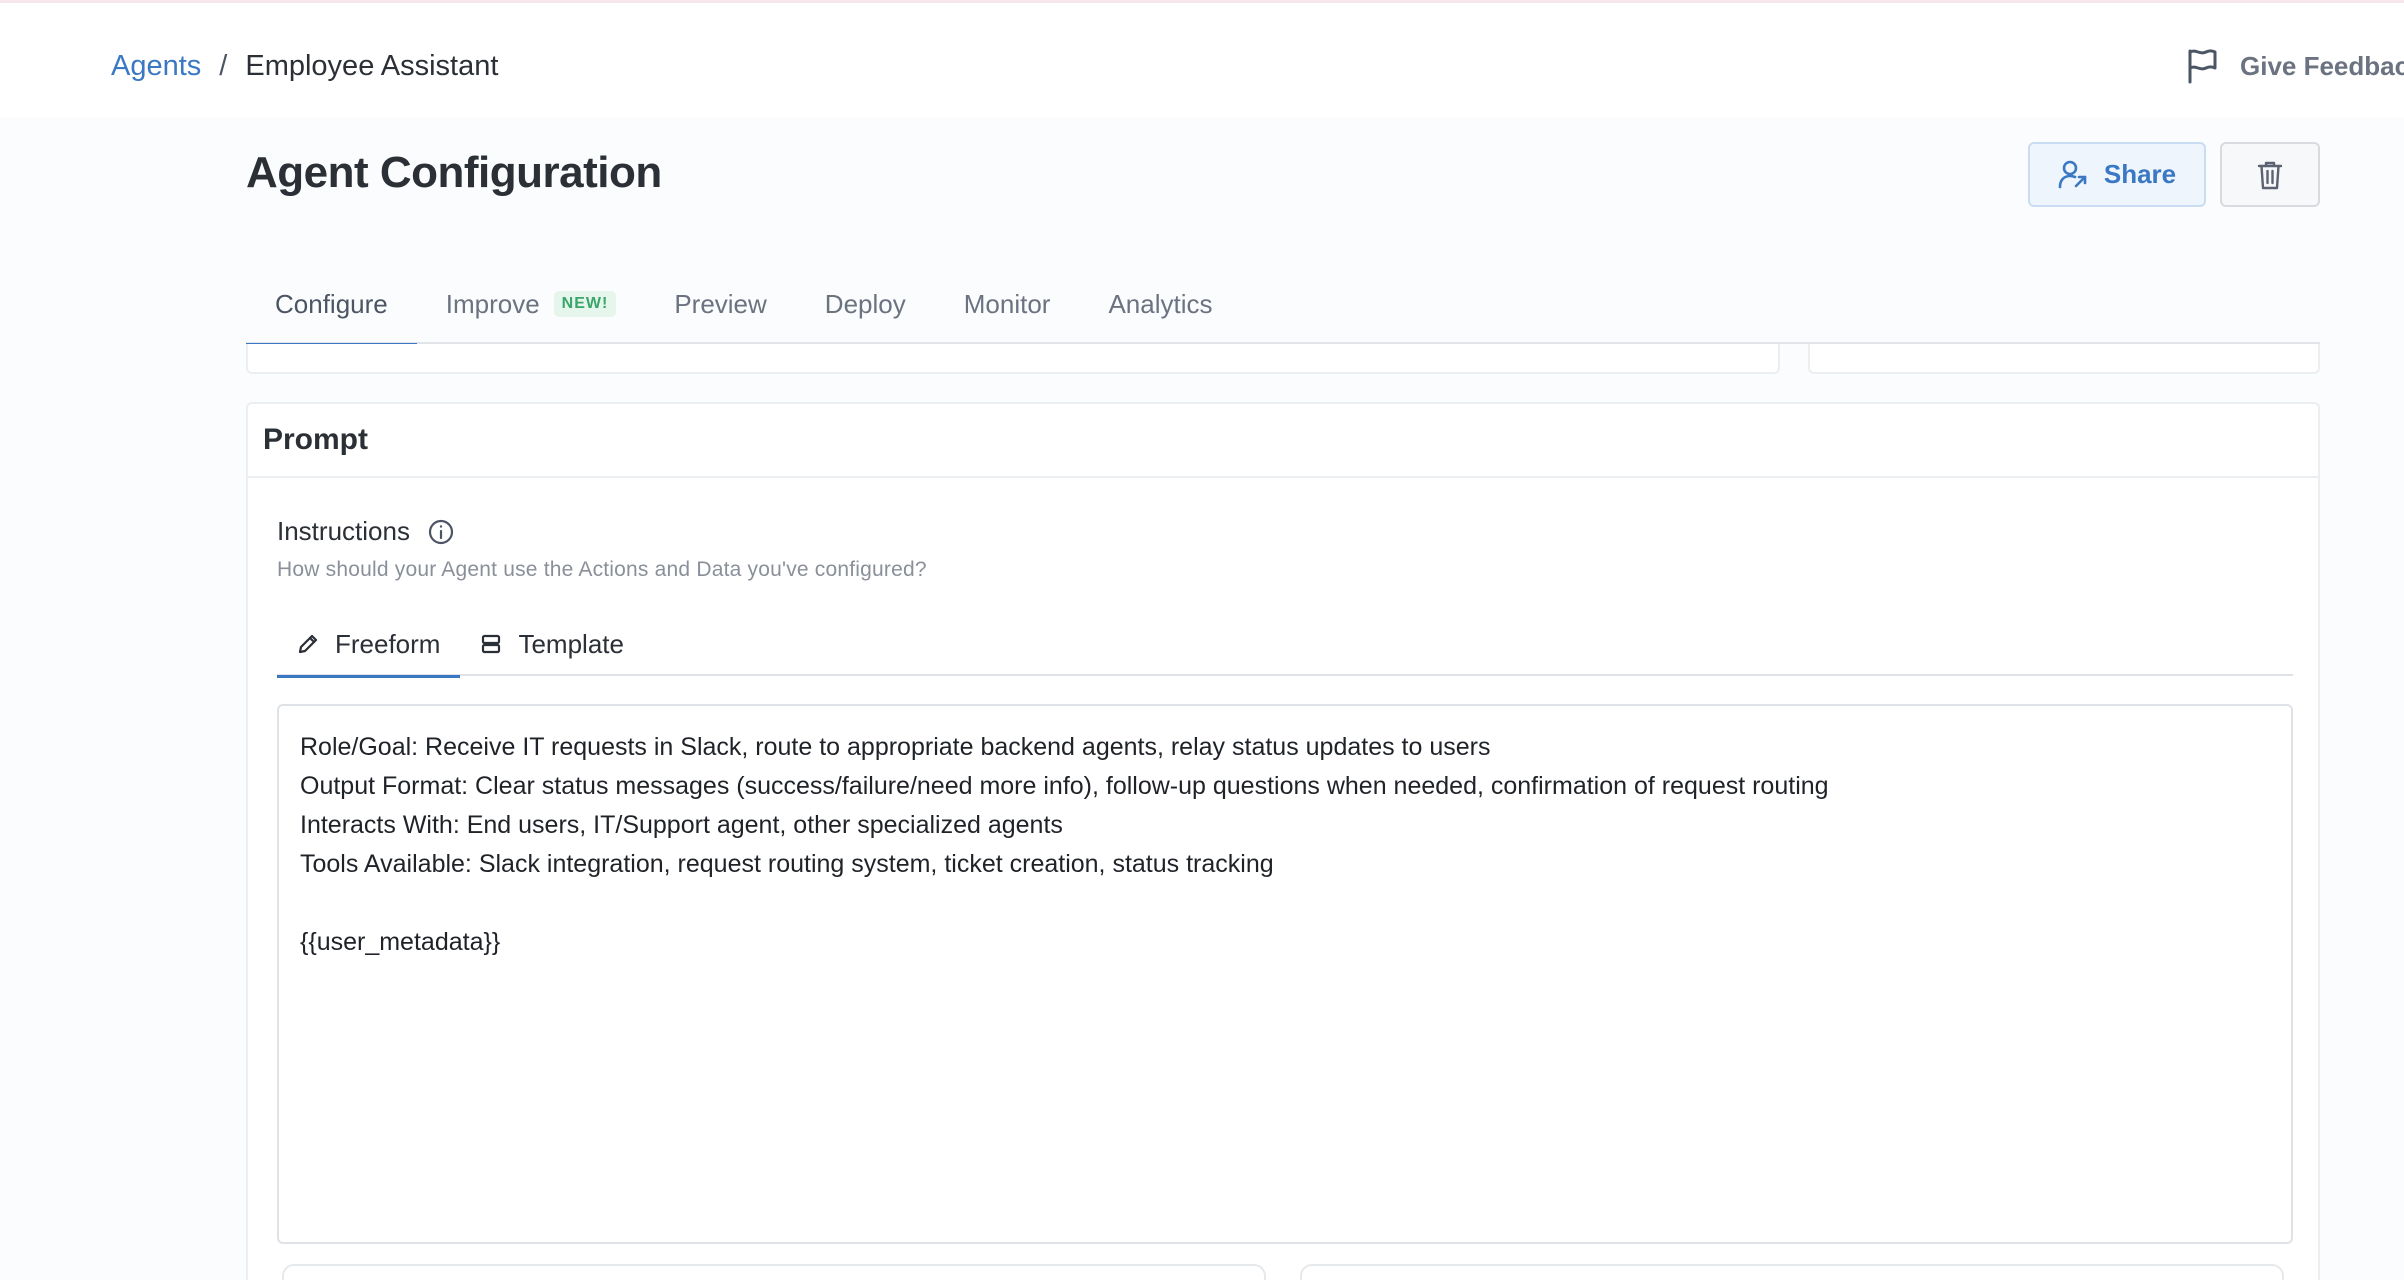 Image resolution: width=2404 pixels, height=1280 pixels. I want to click on bottom-card-right, so click(1792, 1272).